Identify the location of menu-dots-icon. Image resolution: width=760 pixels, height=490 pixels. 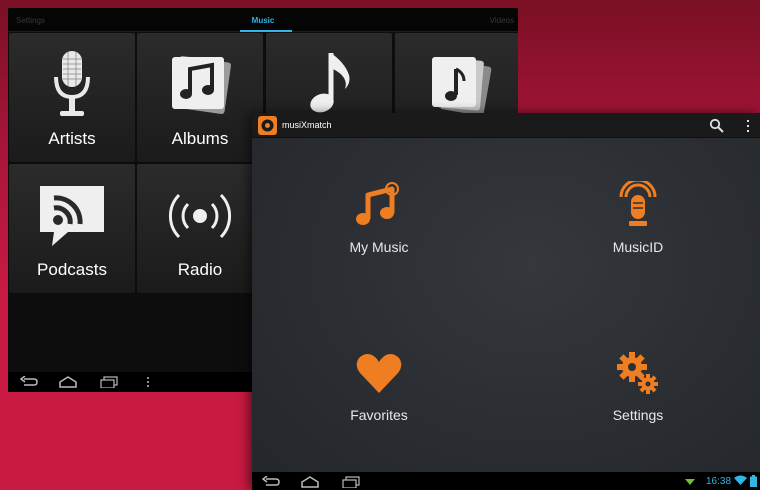
(148, 382).